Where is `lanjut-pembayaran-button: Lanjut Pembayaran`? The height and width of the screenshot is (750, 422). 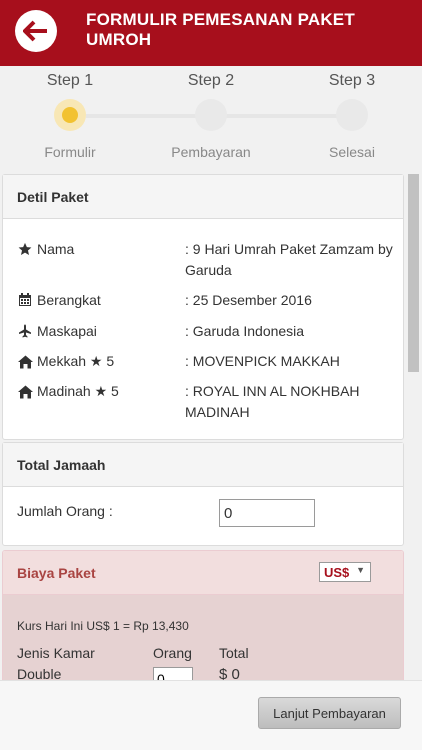 lanjut-pembayaran-button: Lanjut Pembayaran is located at coordinates (329, 713).